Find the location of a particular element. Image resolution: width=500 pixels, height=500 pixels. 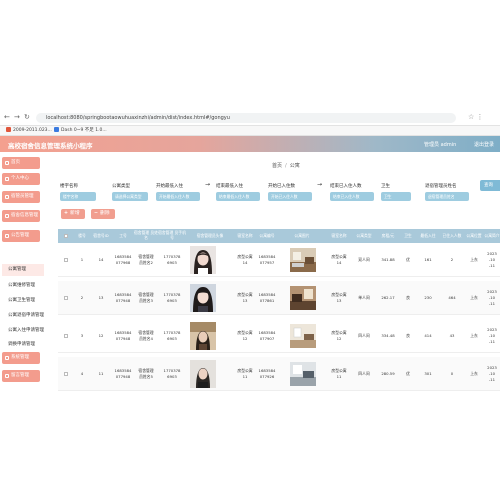

sidebar-item-system: 系统管理 is located at coordinates (21, 358).